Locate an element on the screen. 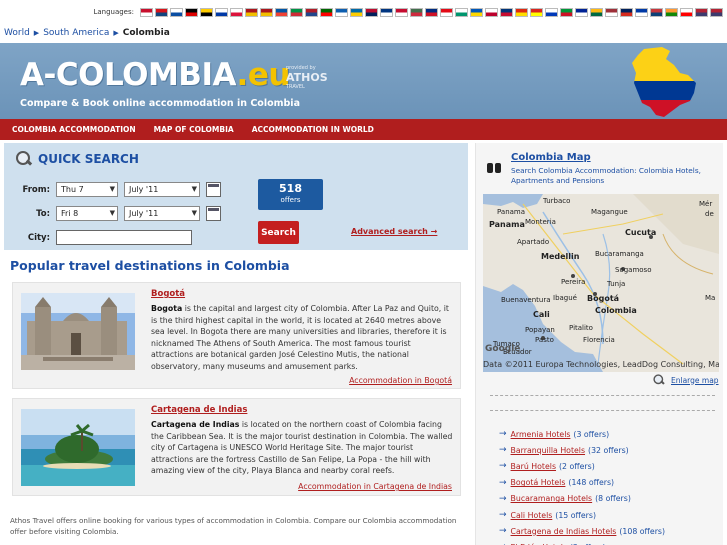 The image size is (727, 545). breadcrumb-south-america: South America is located at coordinates (76, 33).